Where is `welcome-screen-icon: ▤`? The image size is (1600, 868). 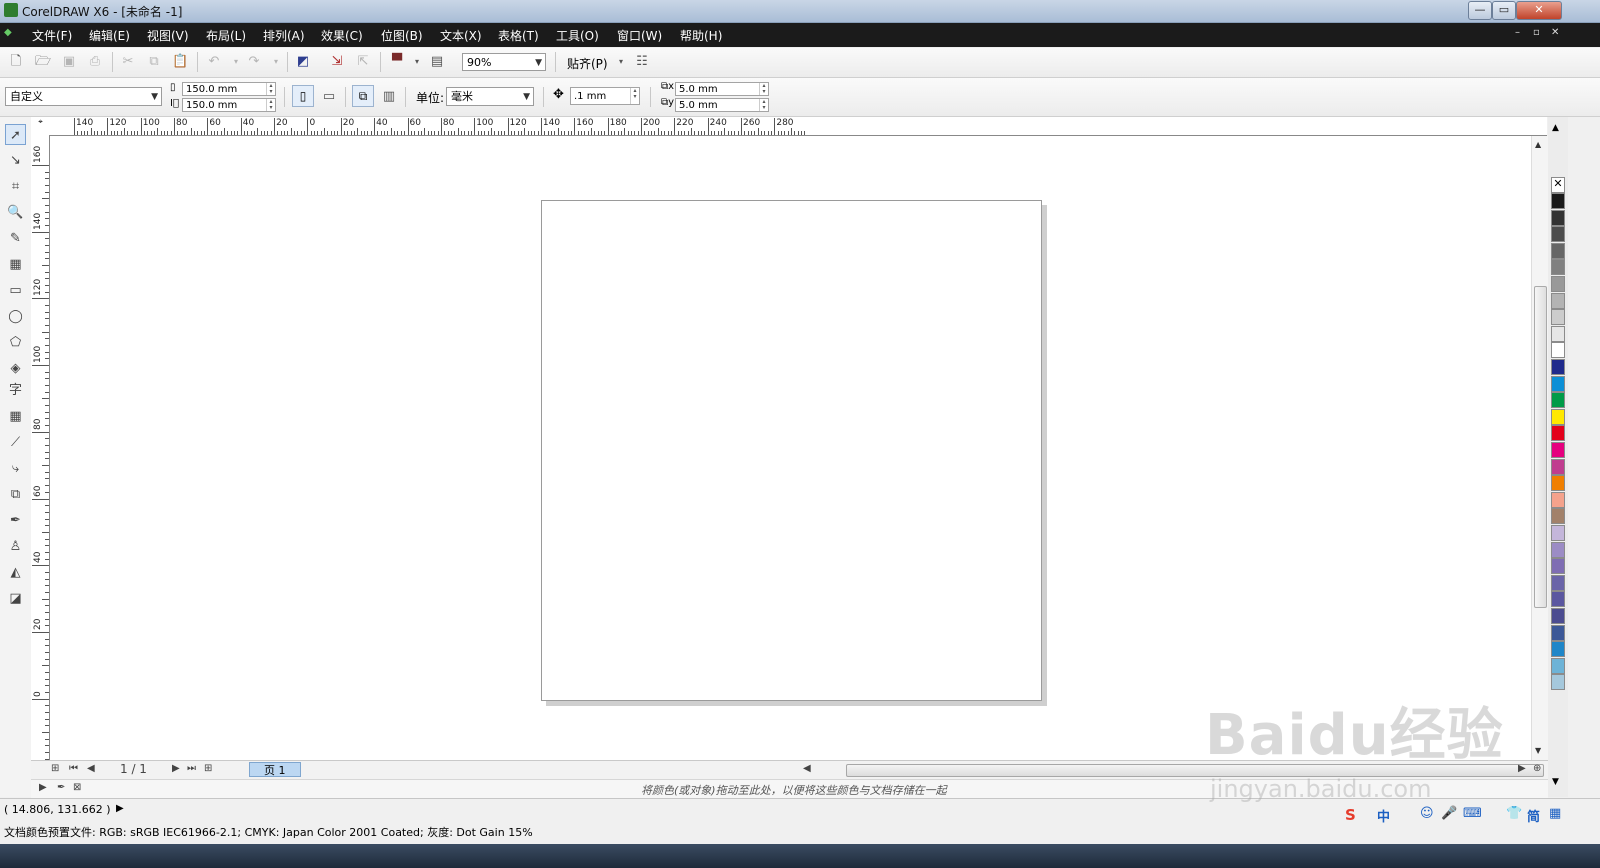
welcome-screen-icon: ▤ is located at coordinates (437, 62).